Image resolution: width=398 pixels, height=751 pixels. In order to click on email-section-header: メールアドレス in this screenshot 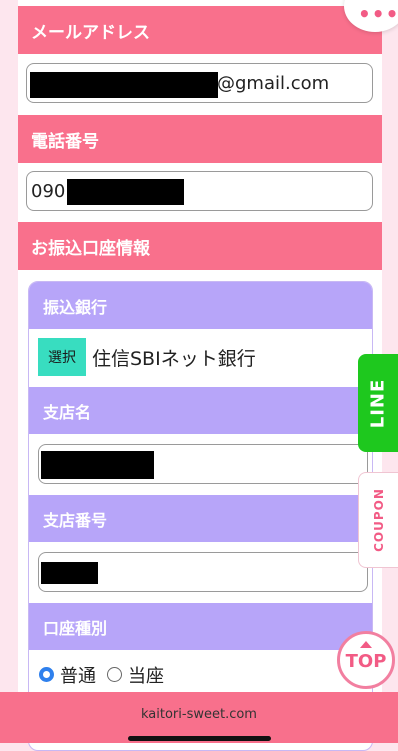, I will do `click(200, 30)`.